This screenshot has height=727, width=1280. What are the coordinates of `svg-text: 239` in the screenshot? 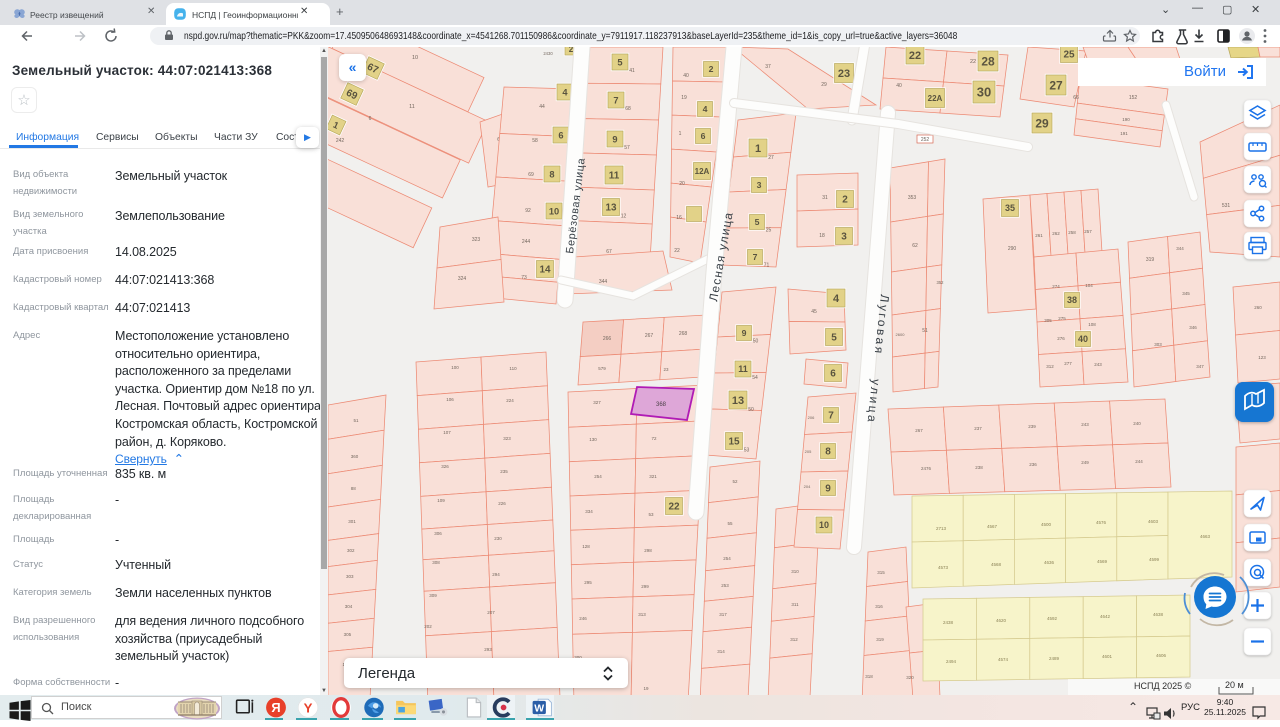 It's located at (1032, 426).